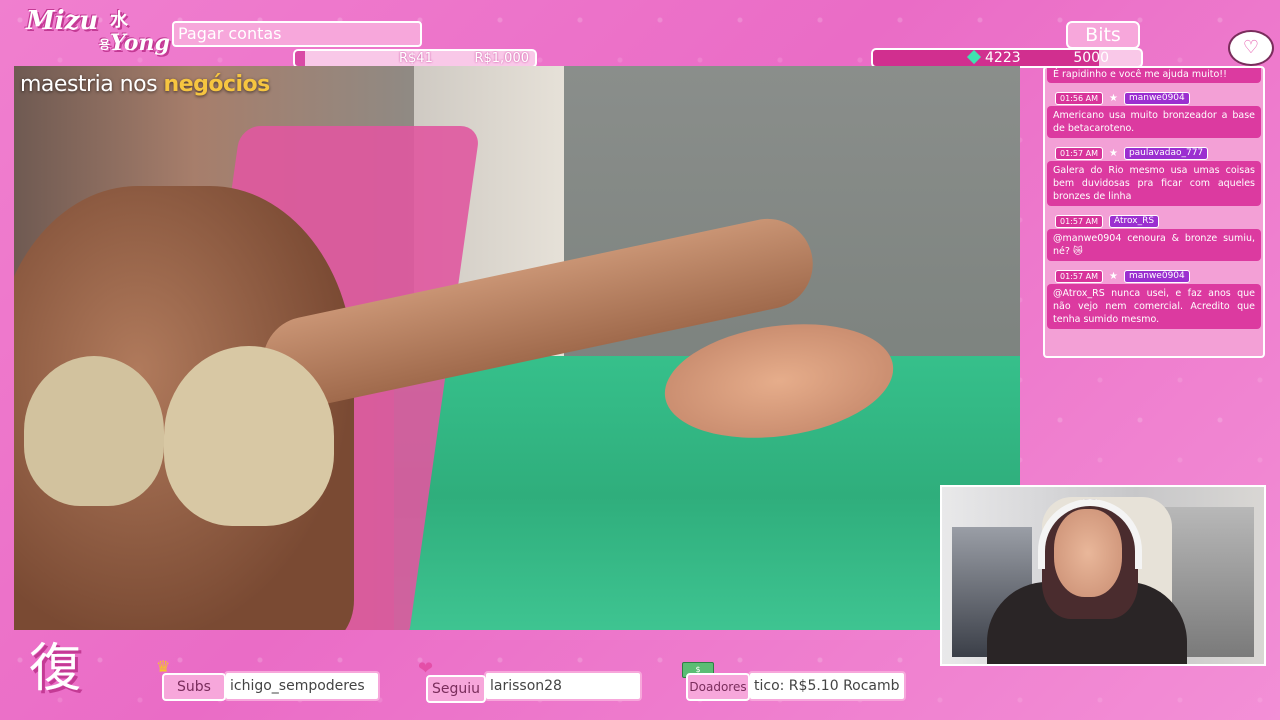 This screenshot has height=720, width=1280. I want to click on heart-speech-icon: ♡, so click(1251, 48).